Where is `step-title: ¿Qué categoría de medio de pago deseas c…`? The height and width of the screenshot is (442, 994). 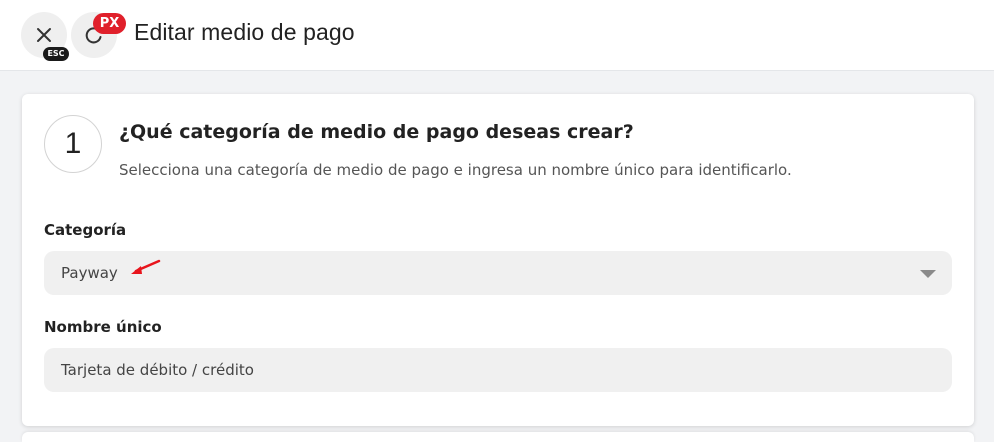 step-title: ¿Qué categoría de medio de pago deseas c… is located at coordinates (376, 132).